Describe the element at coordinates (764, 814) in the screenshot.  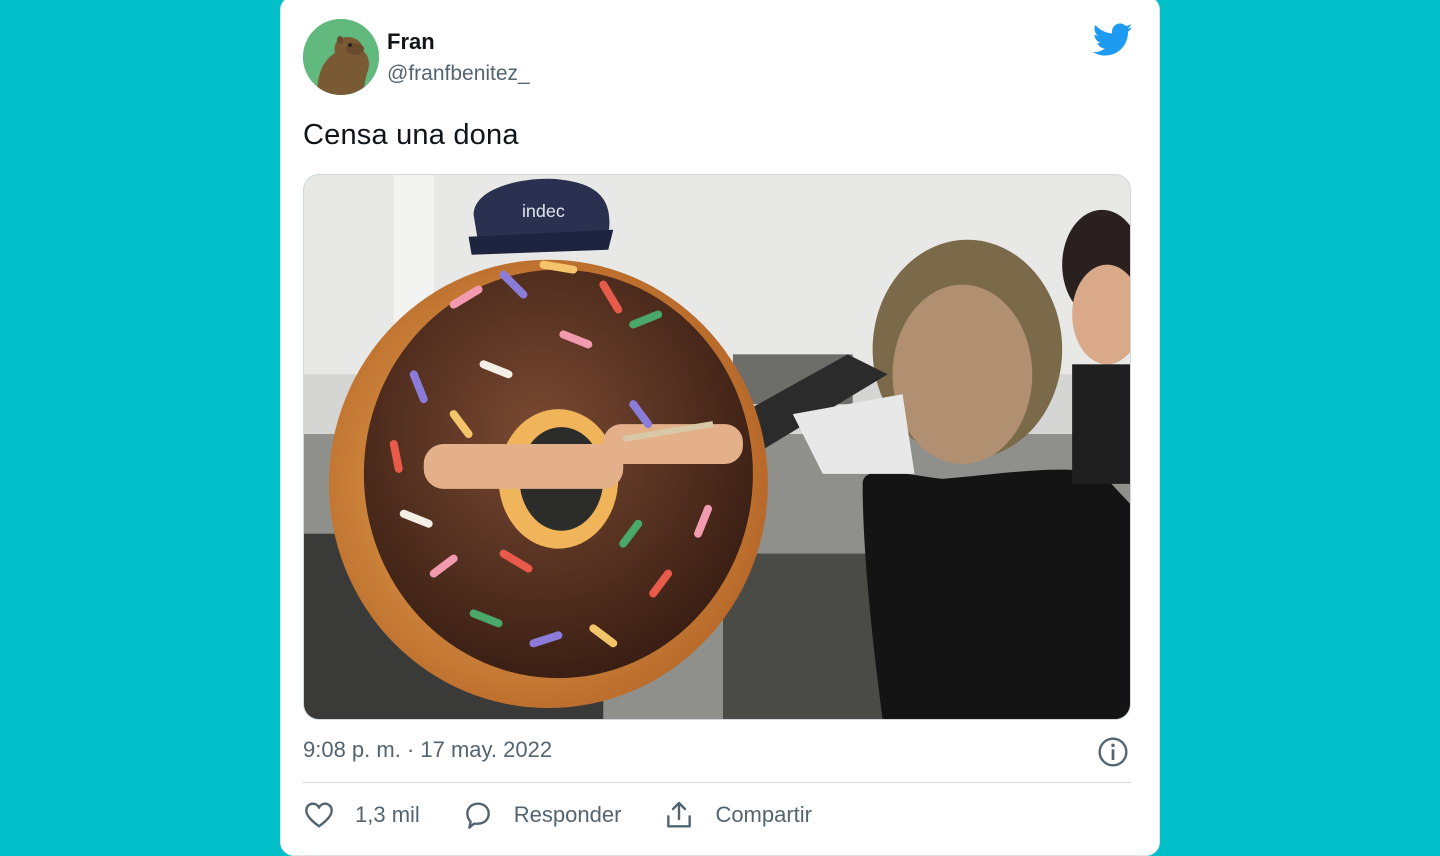
I see `share-label: Compartir` at that location.